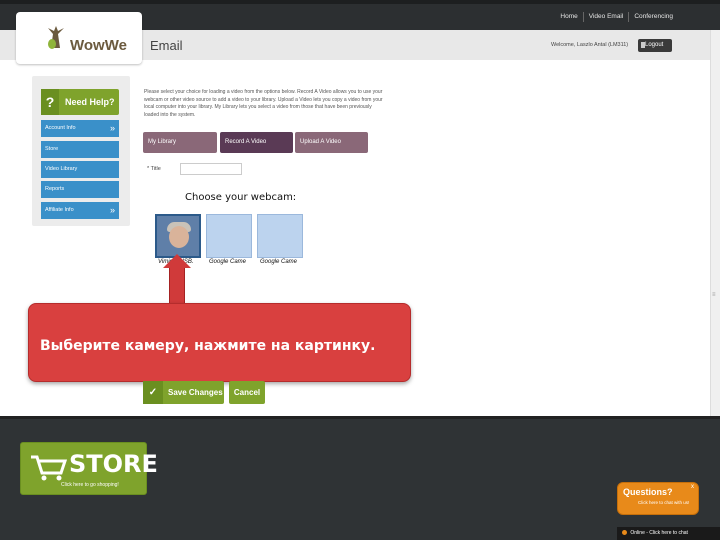  What do you see at coordinates (256, 142) in the screenshot?
I see `tab-record-a-video: Record A Video` at bounding box center [256, 142].